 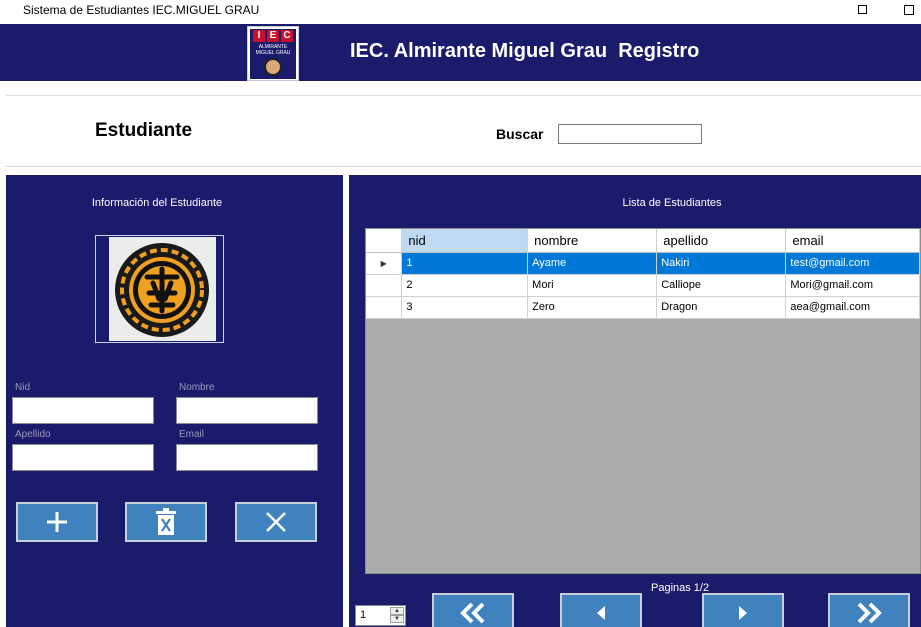 What do you see at coordinates (397, 611) in the screenshot?
I see `spinner-up-icon: ▲` at bounding box center [397, 611].